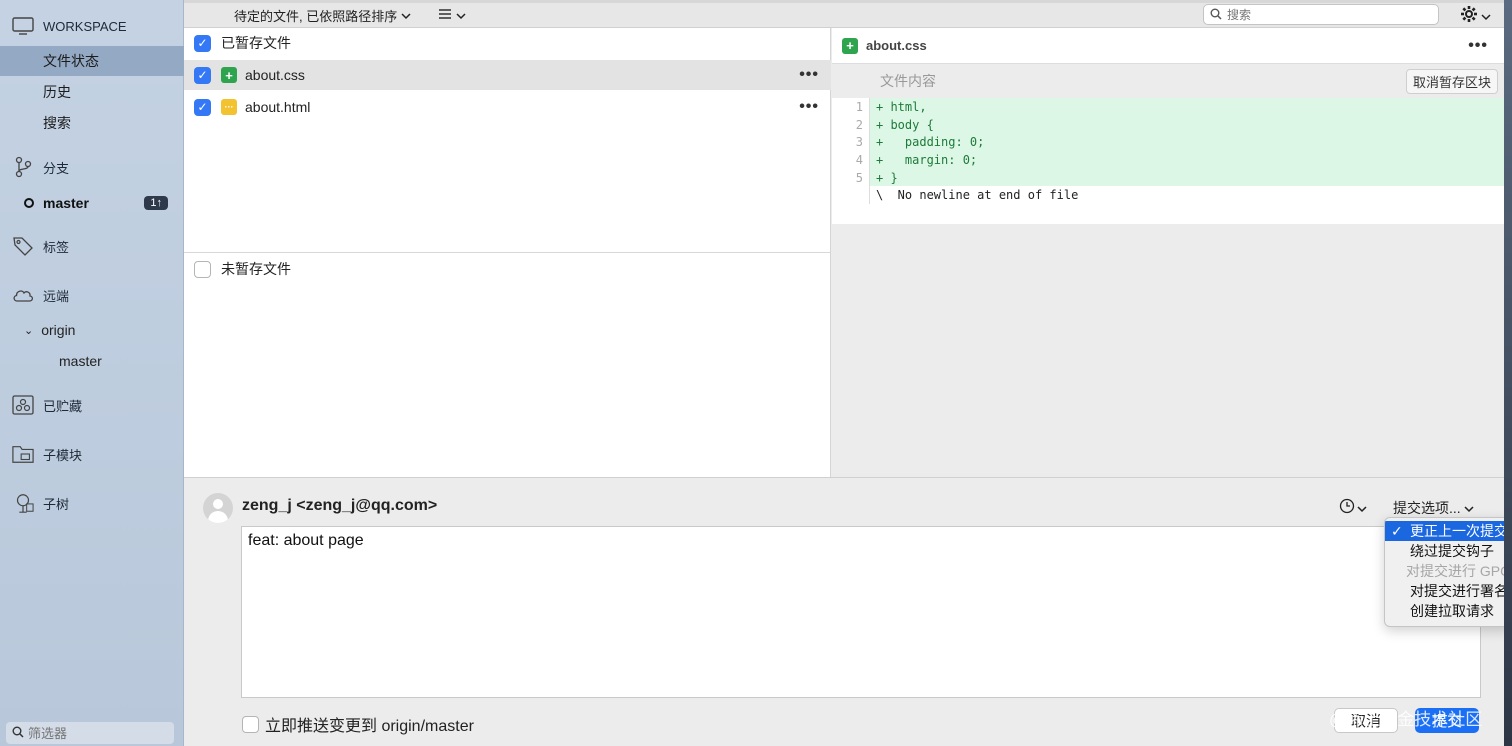  I want to click on push-checkbox, so click(250, 724).